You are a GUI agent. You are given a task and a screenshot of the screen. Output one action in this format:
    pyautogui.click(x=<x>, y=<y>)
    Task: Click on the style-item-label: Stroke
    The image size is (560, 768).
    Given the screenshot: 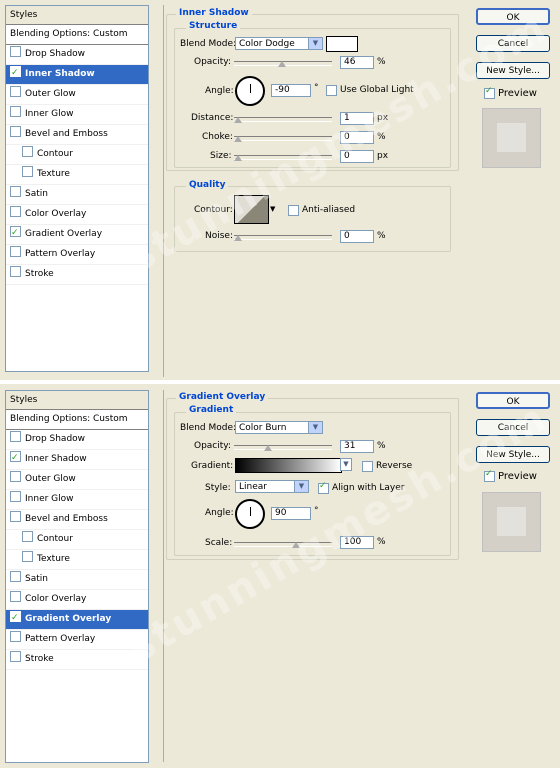 What is the action you would take?
    pyautogui.click(x=39, y=274)
    